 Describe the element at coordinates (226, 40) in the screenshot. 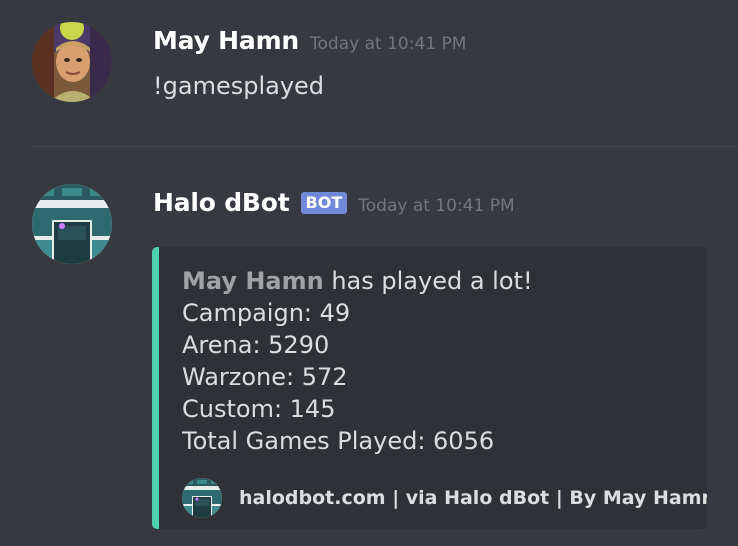

I see `username: May Hamn` at that location.